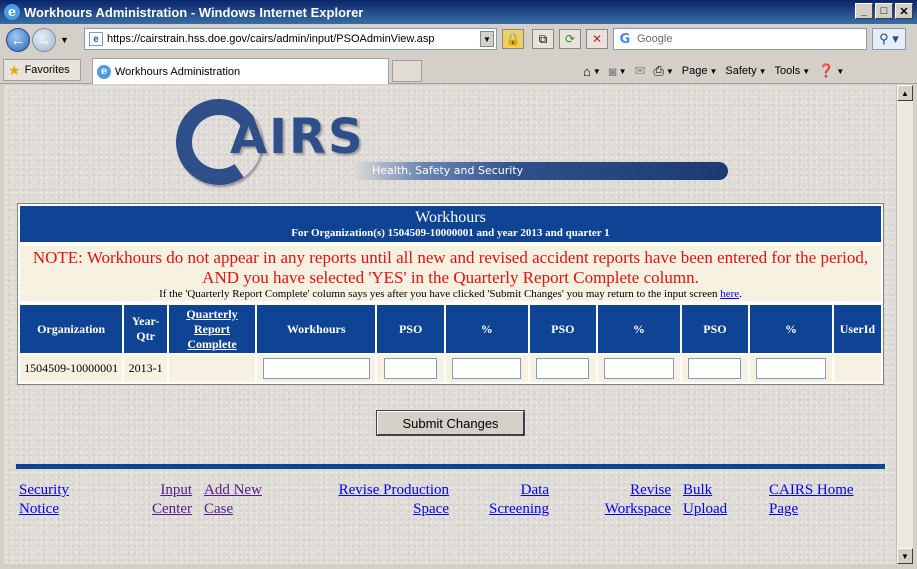 This screenshot has height=569, width=917. I want to click on pct-2-input, so click(639, 368).